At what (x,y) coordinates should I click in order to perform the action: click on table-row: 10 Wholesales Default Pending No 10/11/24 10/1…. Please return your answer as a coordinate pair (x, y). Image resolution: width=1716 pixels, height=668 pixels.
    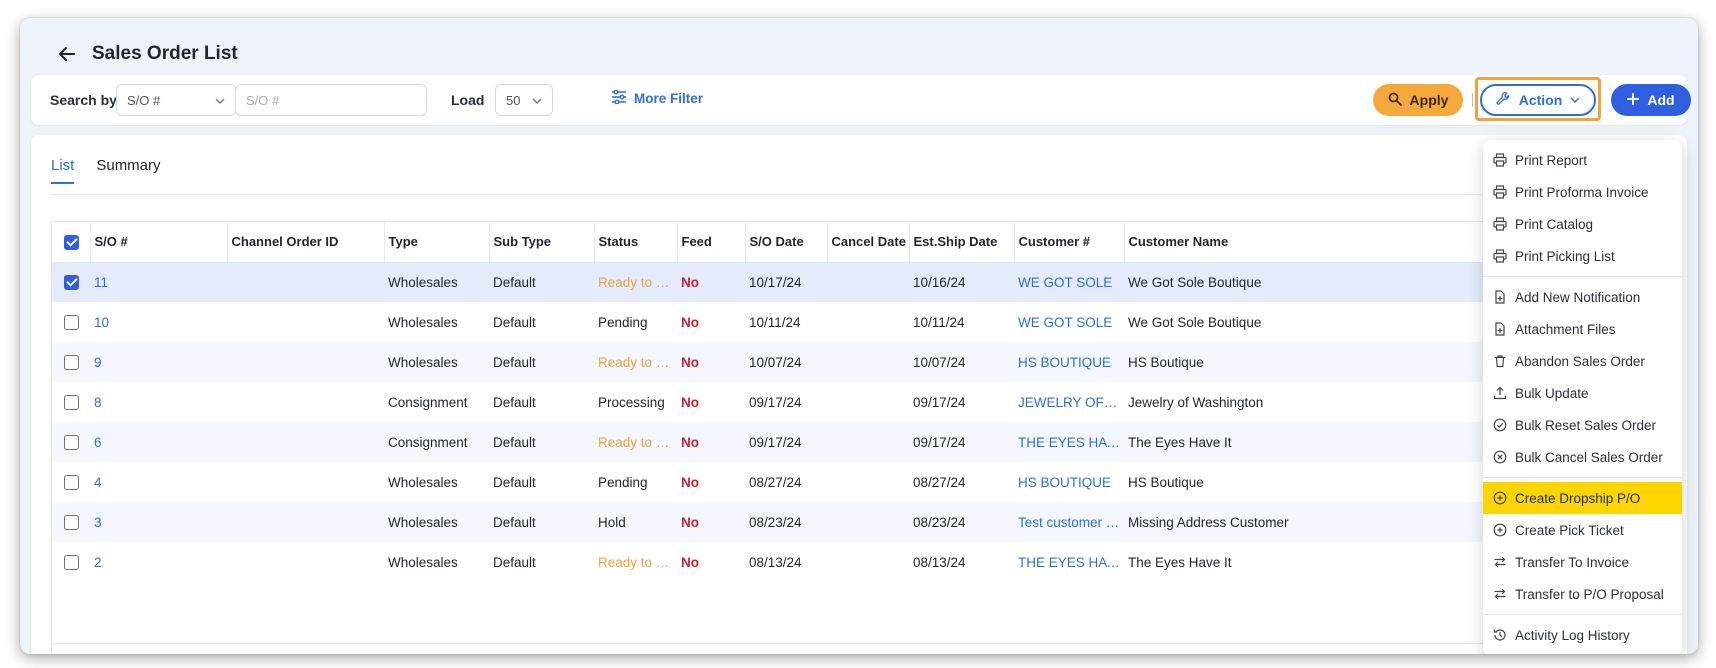
    Looking at the image, I should click on (859, 322).